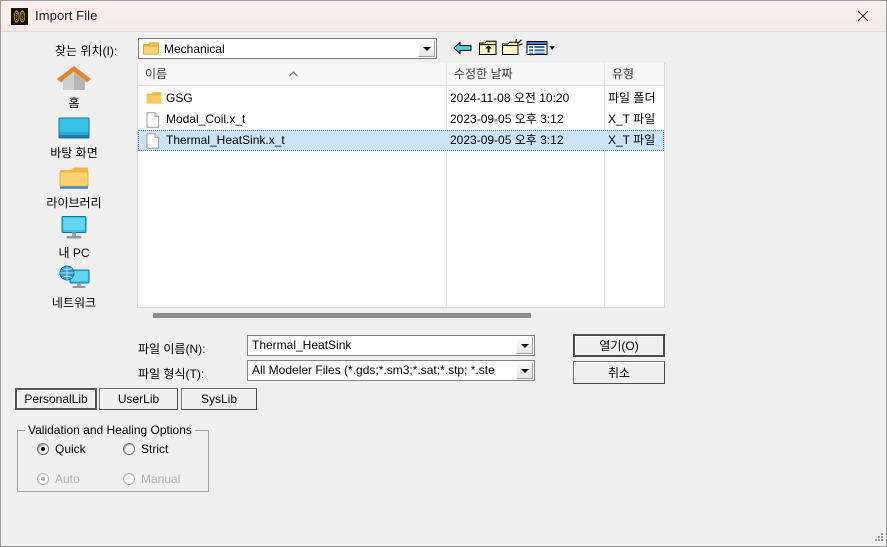 Image resolution: width=887 pixels, height=547 pixels. Describe the element at coordinates (219, 399) in the screenshot. I see `sys-lib-button: SysLib` at that location.